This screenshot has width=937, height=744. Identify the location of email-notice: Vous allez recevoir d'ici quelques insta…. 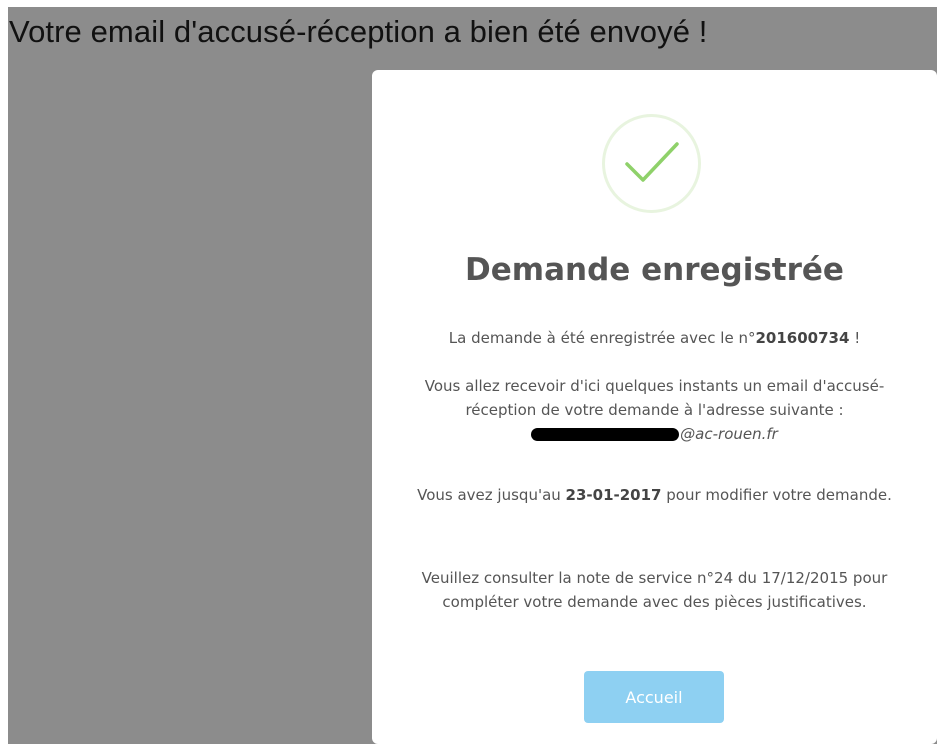
(654, 410).